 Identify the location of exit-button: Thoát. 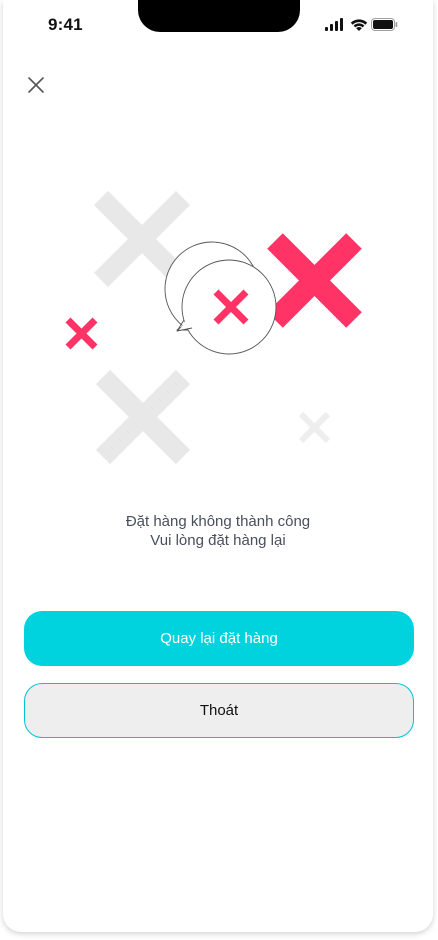
(219, 710).